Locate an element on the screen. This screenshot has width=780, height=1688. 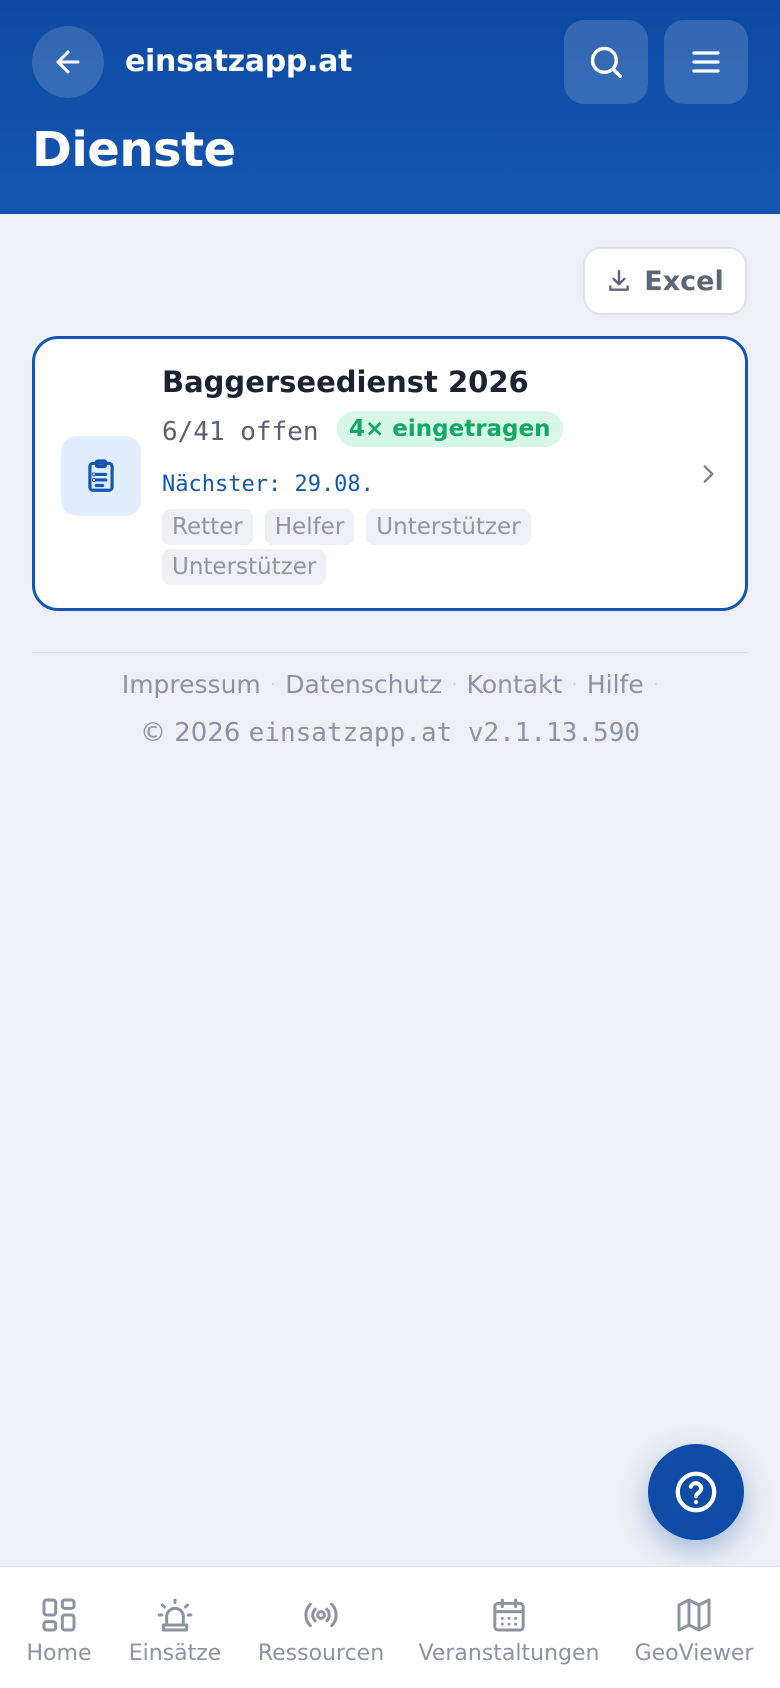
footer-link-impressum: Impressum is located at coordinates (191, 684).